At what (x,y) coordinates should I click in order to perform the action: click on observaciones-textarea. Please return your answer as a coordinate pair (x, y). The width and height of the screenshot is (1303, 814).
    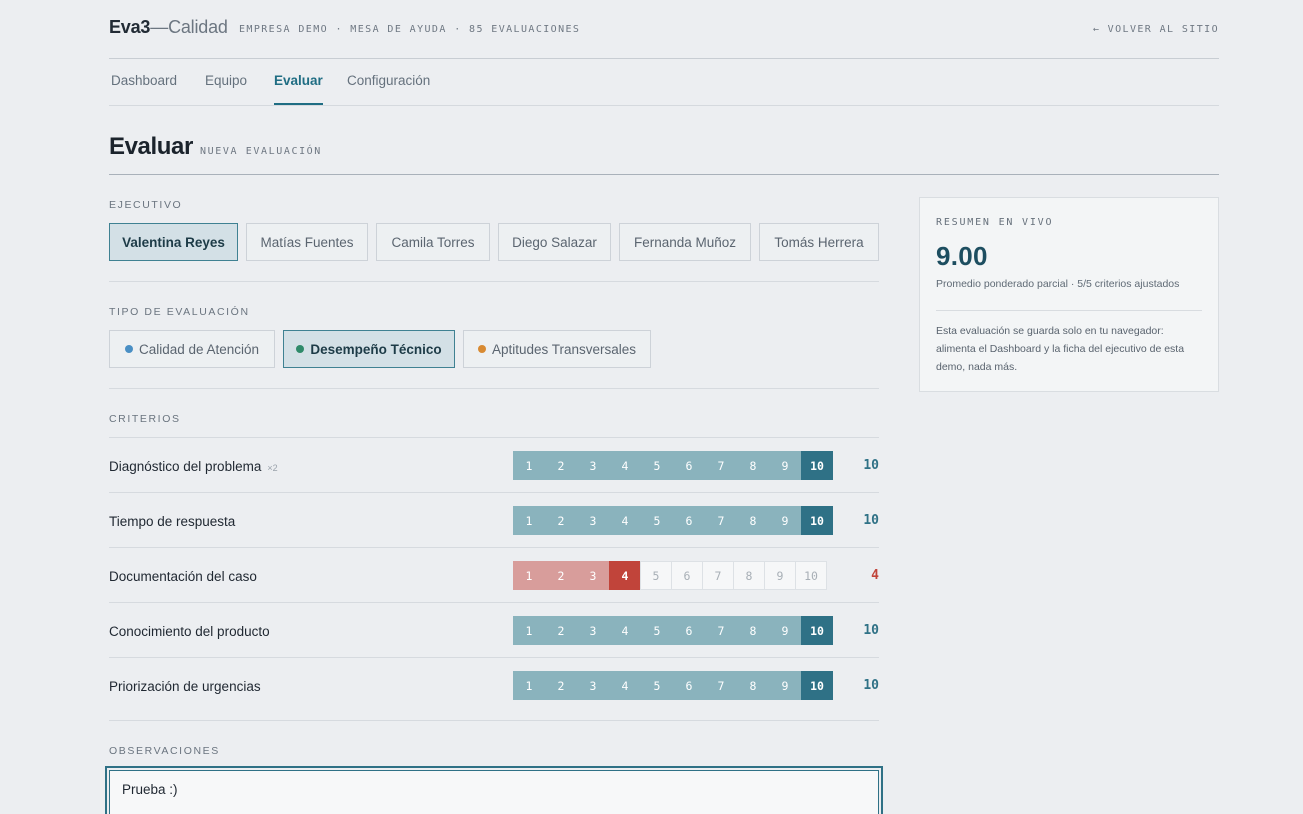
    Looking at the image, I should click on (494, 792).